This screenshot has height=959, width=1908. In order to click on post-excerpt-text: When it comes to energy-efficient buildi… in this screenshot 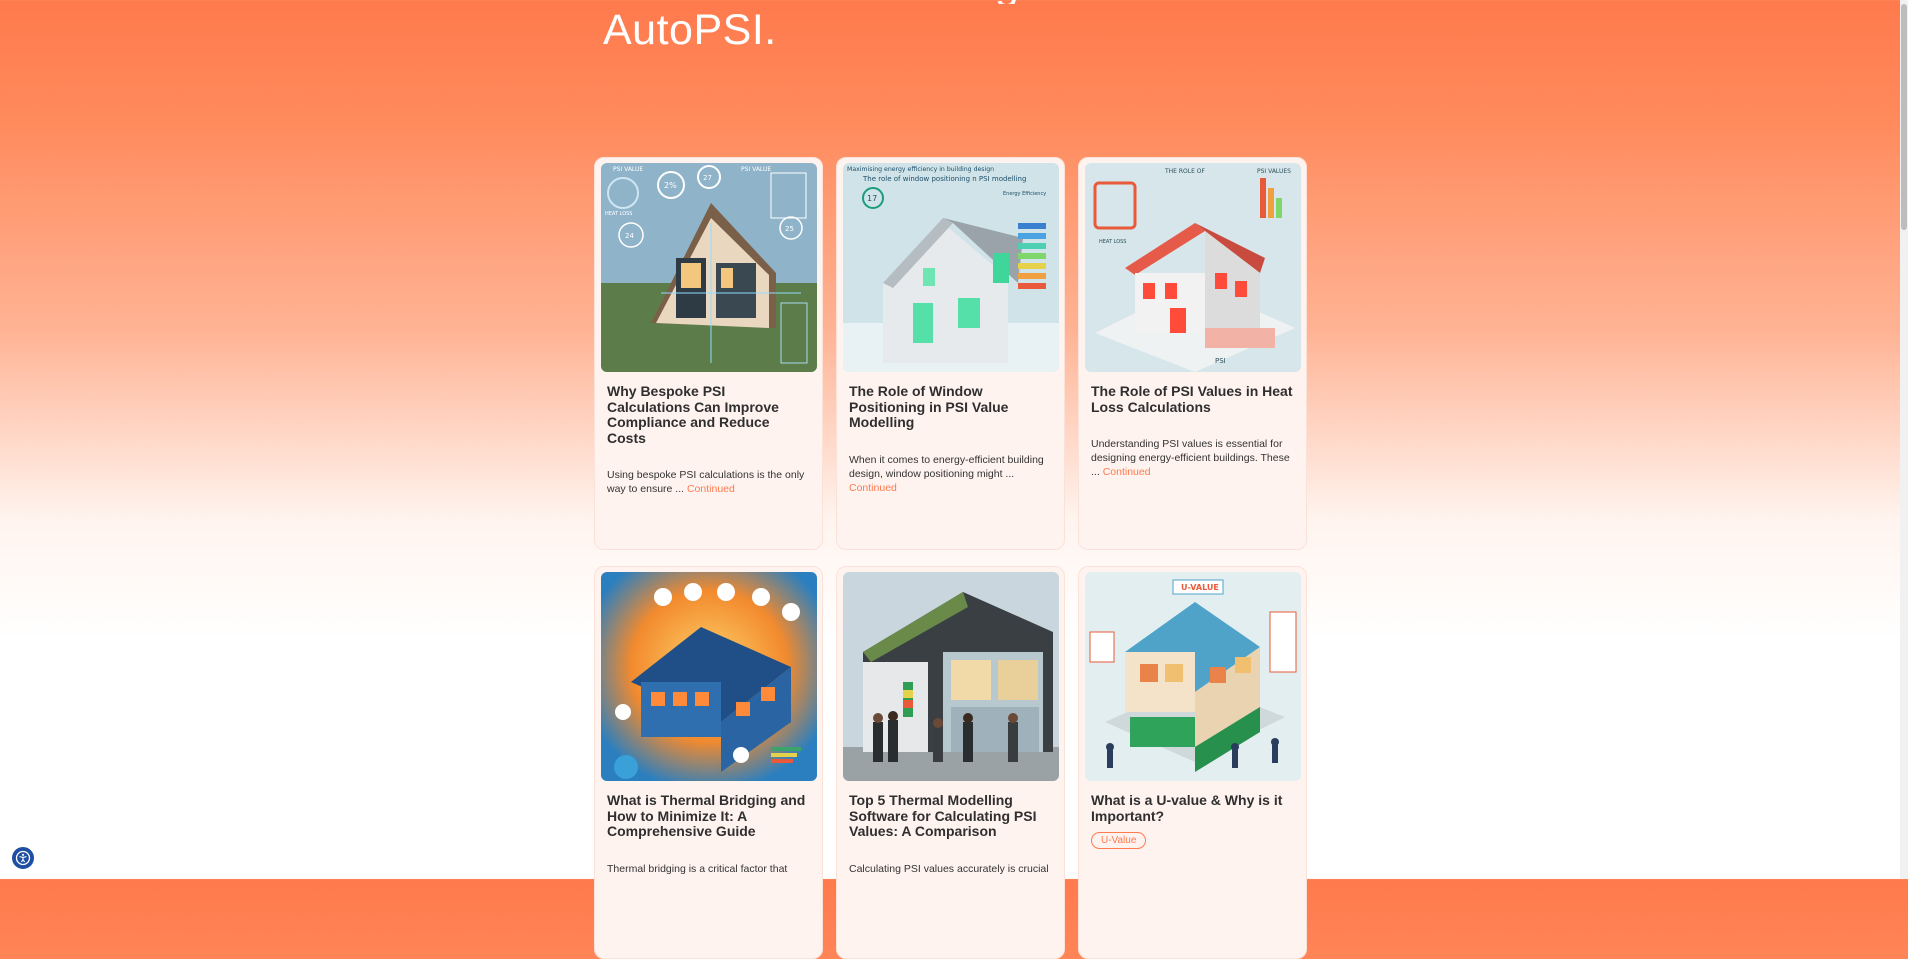, I will do `click(946, 466)`.